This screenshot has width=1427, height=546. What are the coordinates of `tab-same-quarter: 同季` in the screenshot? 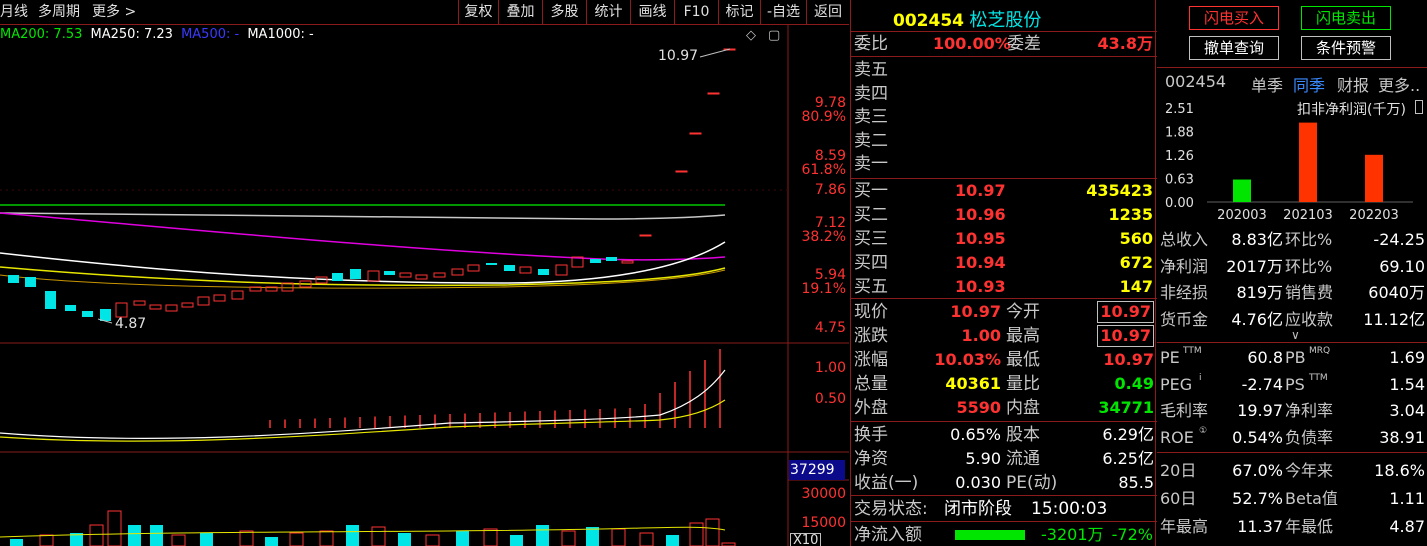 It's located at (1309, 84).